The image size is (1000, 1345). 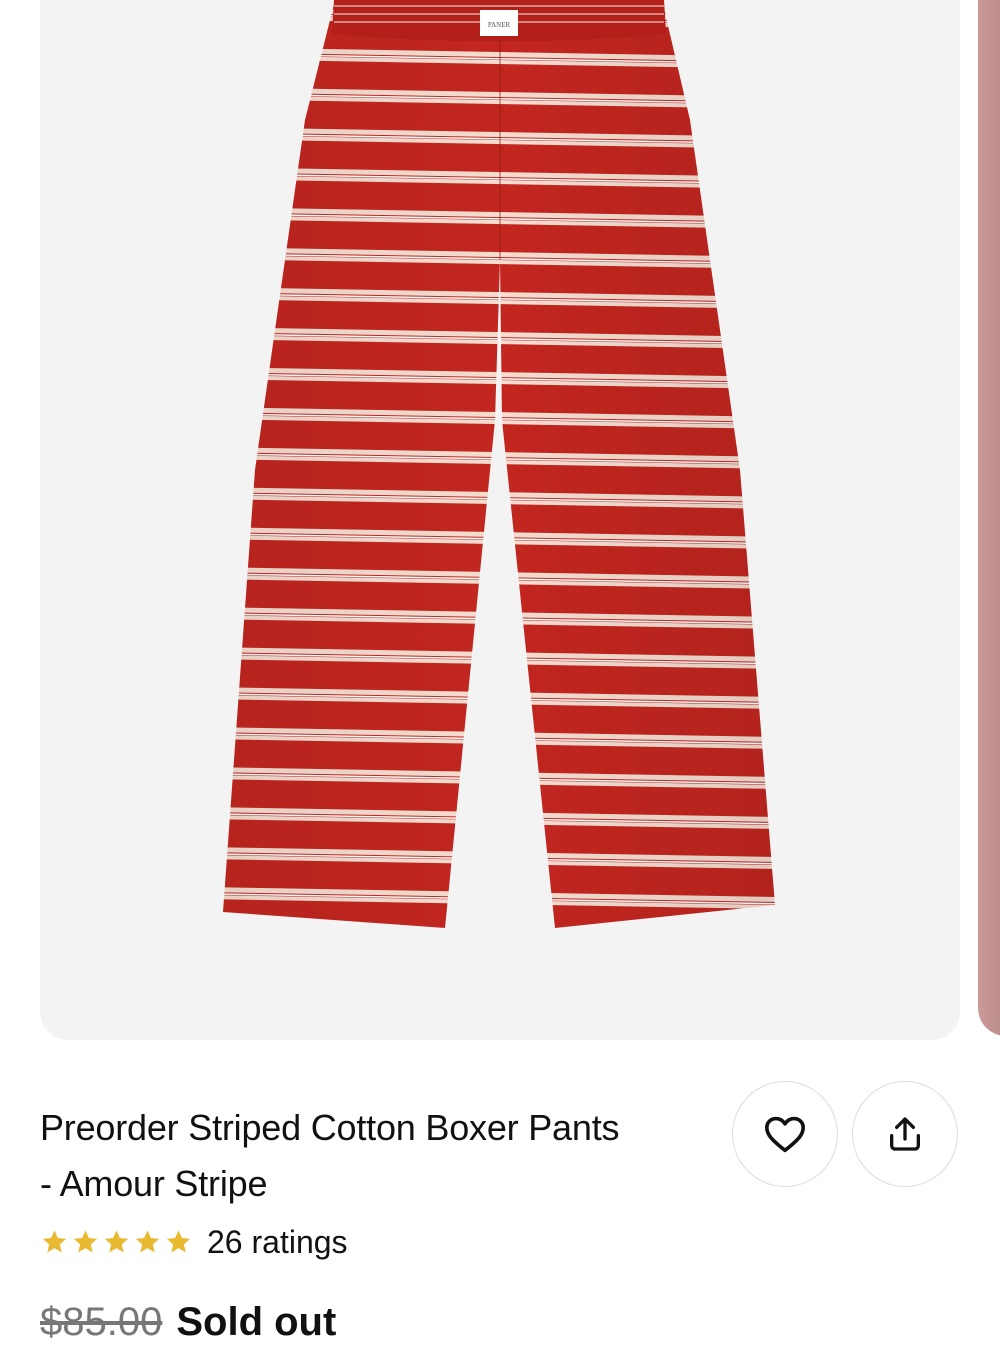 I want to click on stock-status: Sold out, so click(x=256, y=1322).